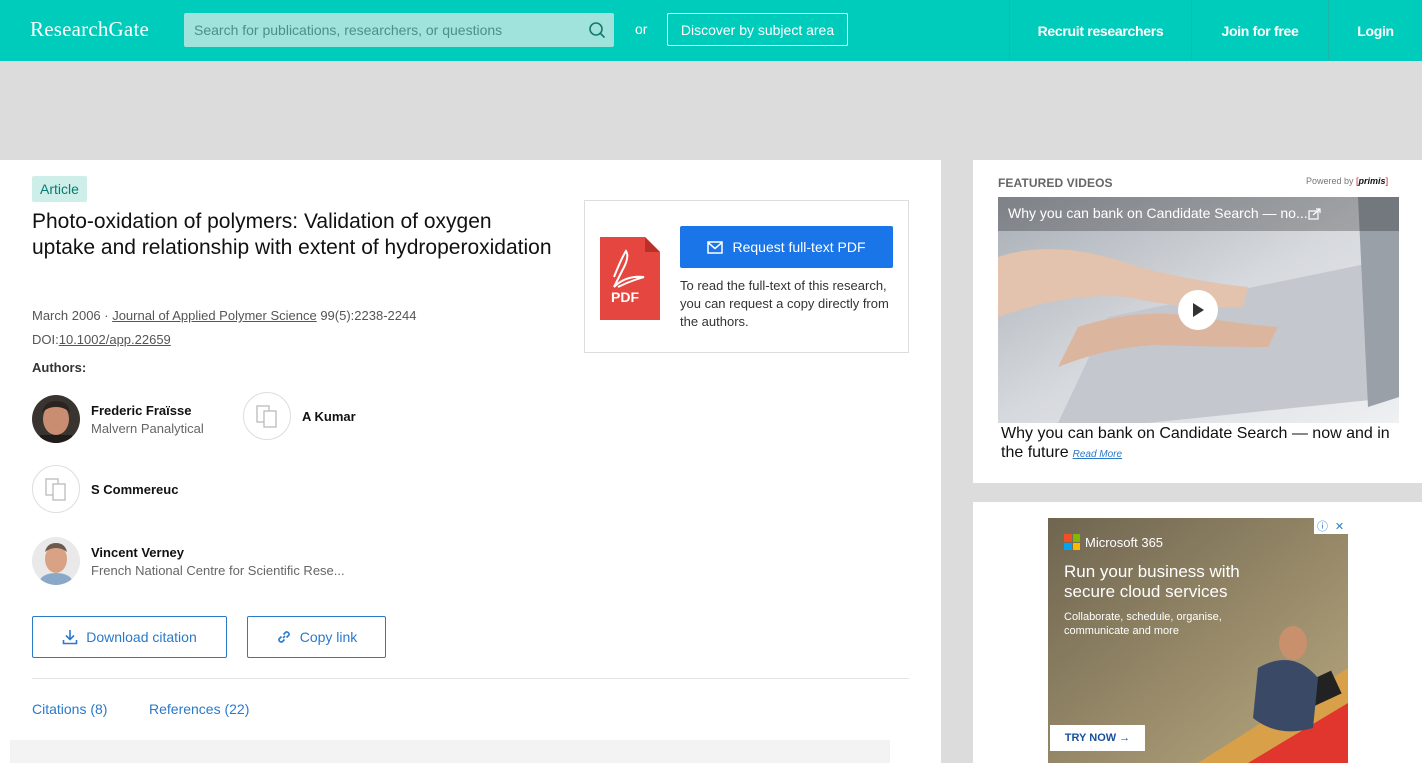 The width and height of the screenshot is (1422, 763). I want to click on author-affiliation: Malvern Panalytical, so click(147, 428).